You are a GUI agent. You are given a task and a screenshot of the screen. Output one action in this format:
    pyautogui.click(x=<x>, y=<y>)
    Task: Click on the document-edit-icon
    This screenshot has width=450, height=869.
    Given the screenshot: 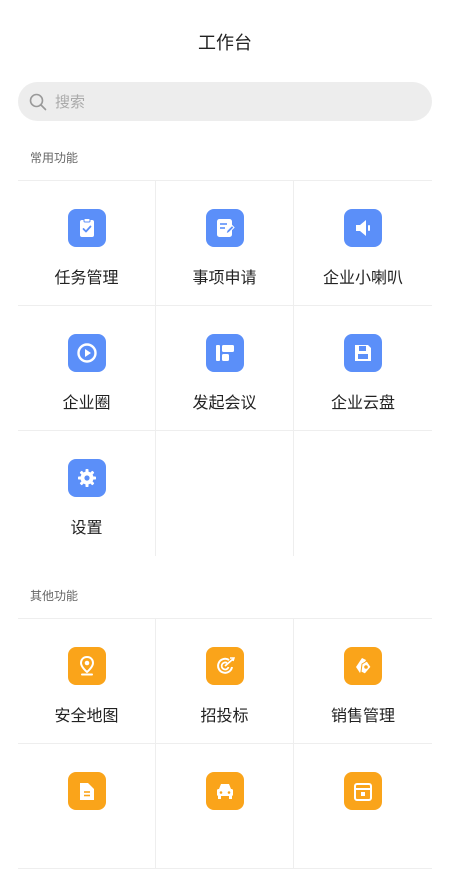 What is the action you would take?
    pyautogui.click(x=224, y=228)
    